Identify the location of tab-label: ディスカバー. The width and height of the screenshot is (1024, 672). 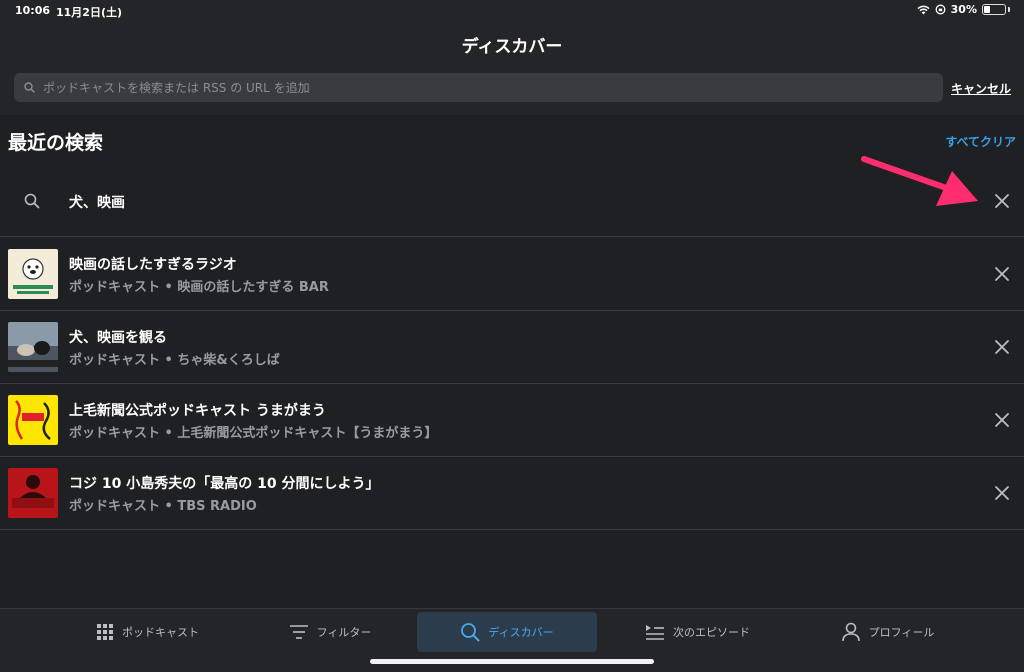
(521, 632).